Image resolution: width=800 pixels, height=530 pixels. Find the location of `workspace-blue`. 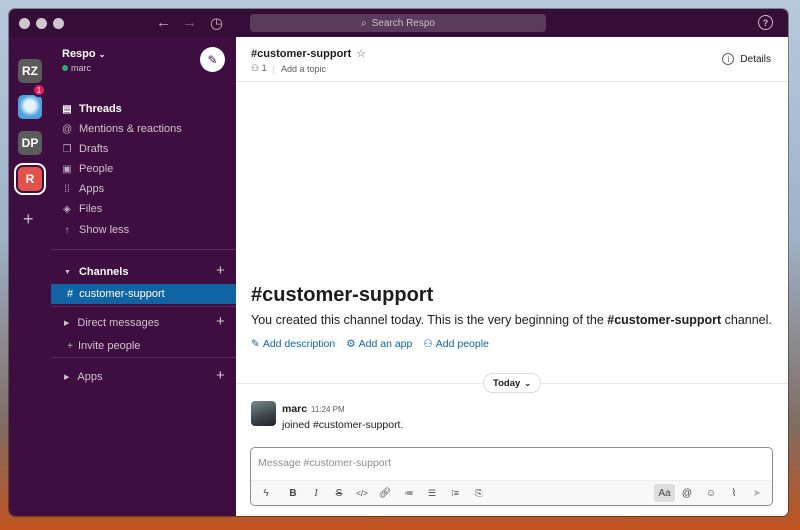

workspace-blue is located at coordinates (30, 107).